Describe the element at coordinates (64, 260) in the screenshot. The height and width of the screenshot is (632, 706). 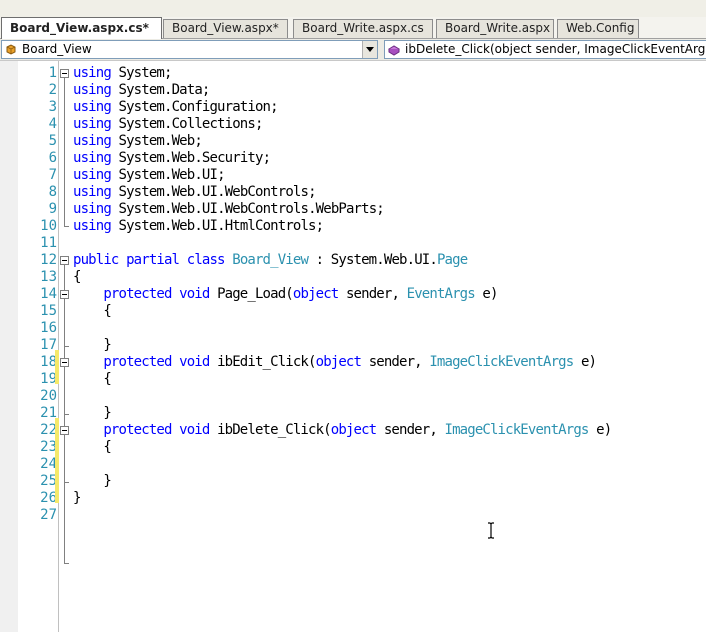
I see `collapse-class-icon` at that location.